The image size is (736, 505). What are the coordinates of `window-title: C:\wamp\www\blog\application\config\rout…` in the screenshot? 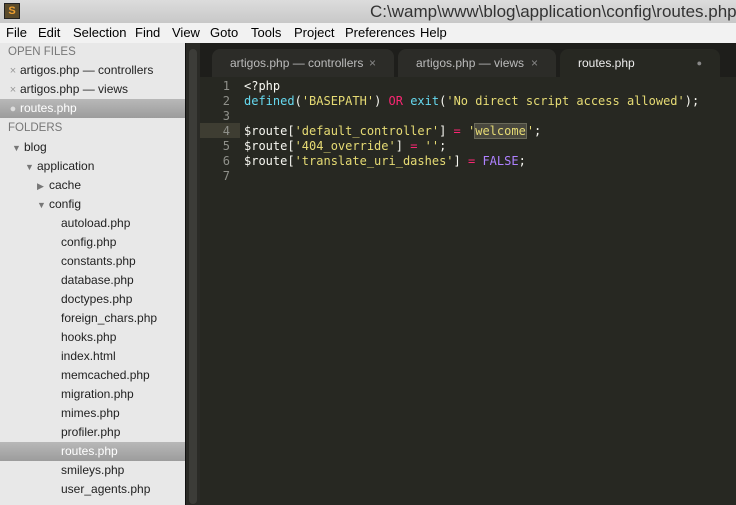 It's located at (553, 11).